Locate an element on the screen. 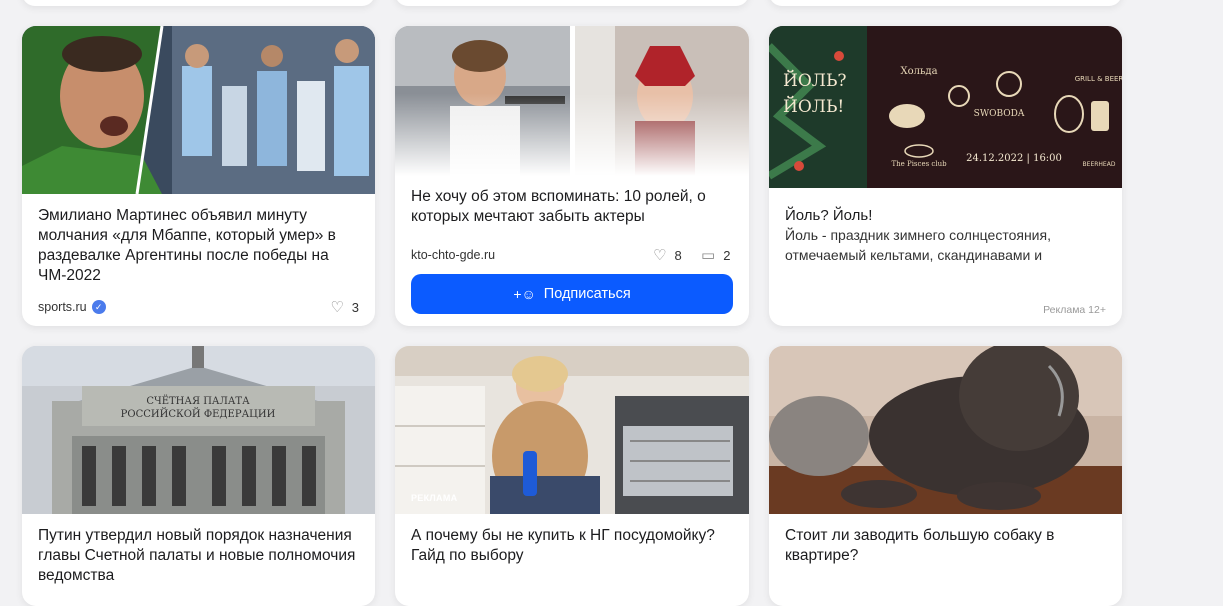 The image size is (1223, 606). source-name: sports.ru ✓ is located at coordinates (72, 307).